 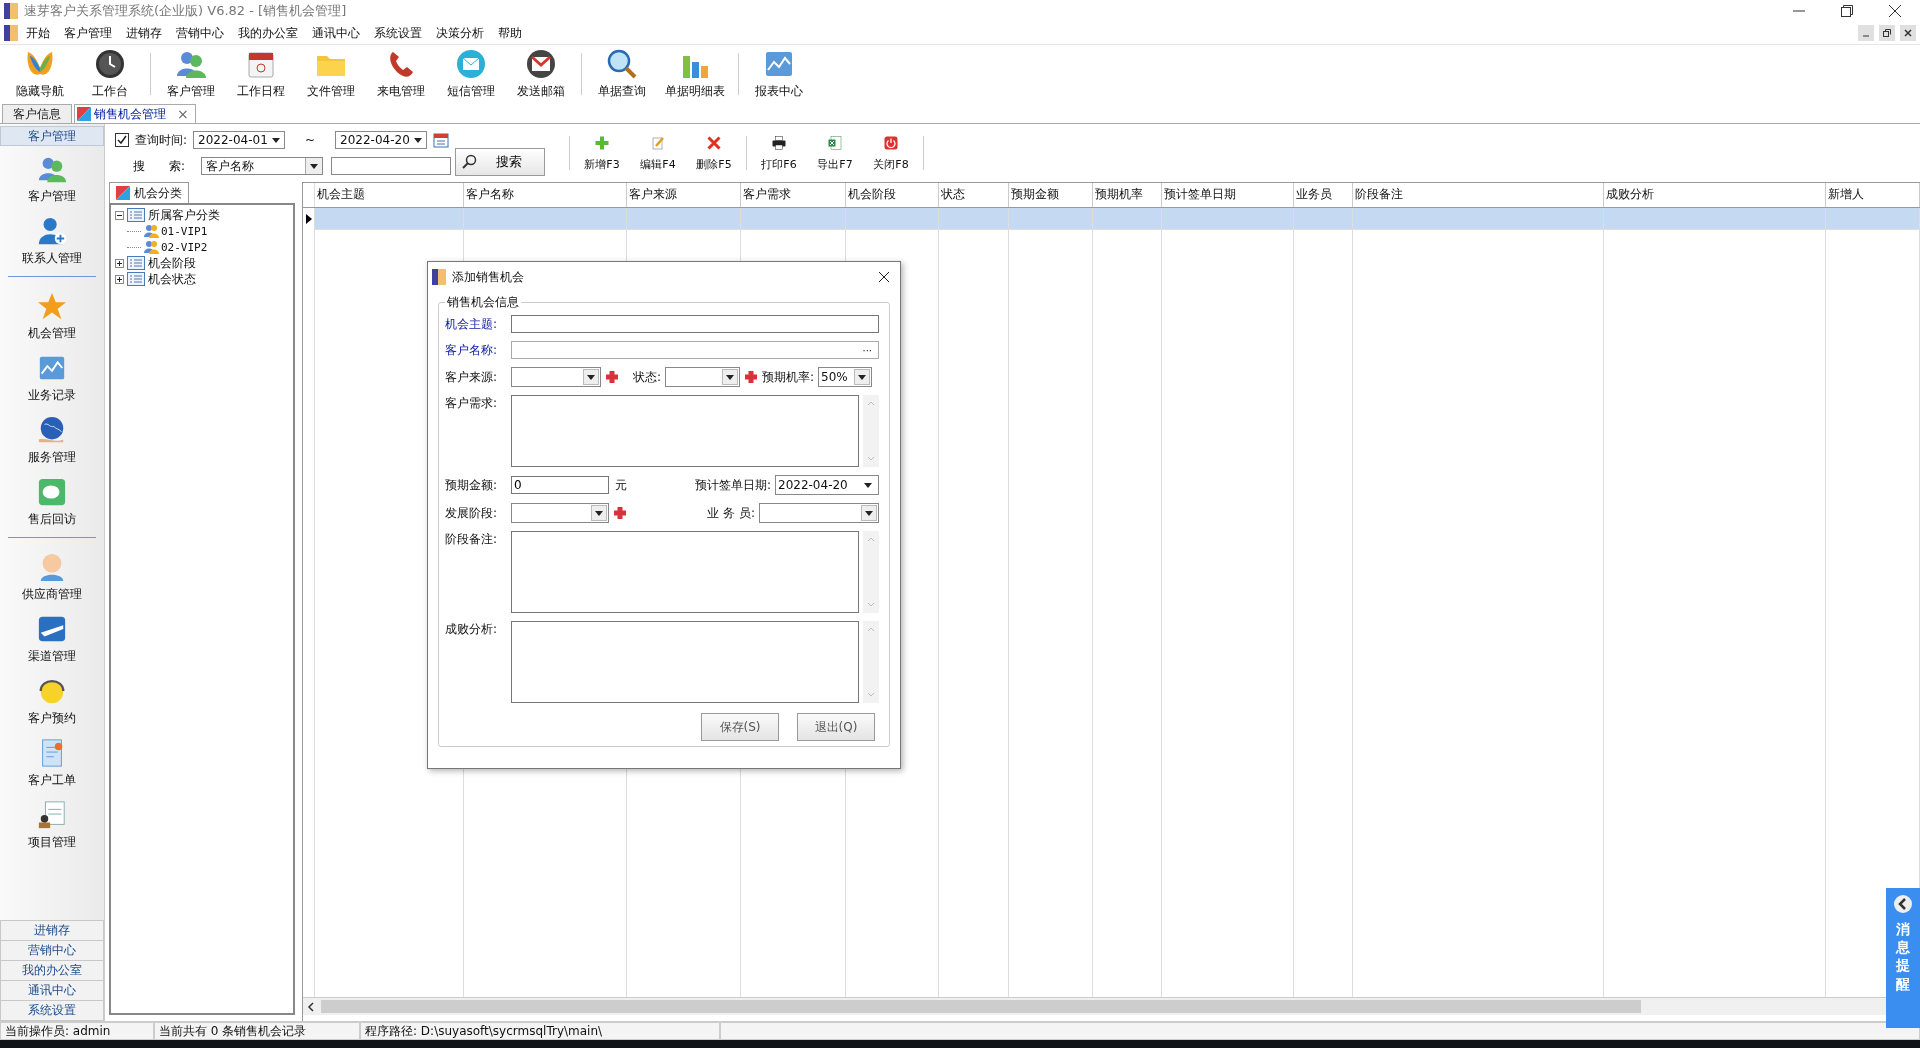 I want to click on sidebar-section-button: 通讯中心, so click(x=52, y=990).